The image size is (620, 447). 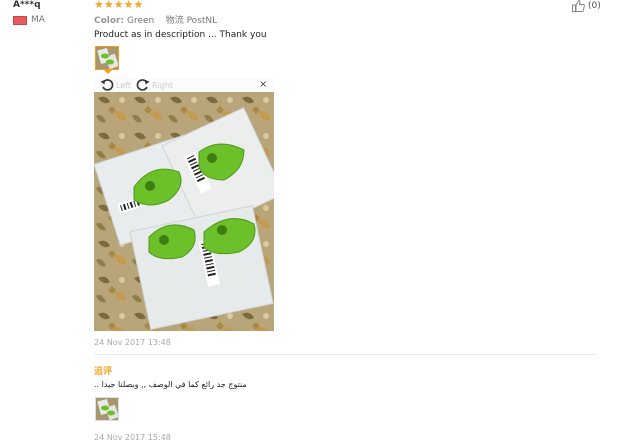 What do you see at coordinates (107, 85) in the screenshot?
I see `rotate-left-icon` at bounding box center [107, 85].